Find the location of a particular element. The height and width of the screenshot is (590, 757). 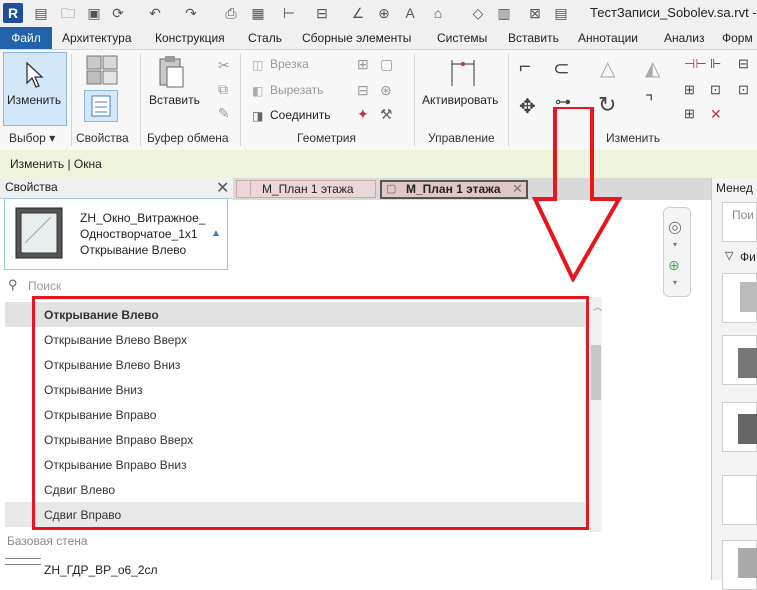

tab-precast: Сборные элементы is located at coordinates (356, 38).